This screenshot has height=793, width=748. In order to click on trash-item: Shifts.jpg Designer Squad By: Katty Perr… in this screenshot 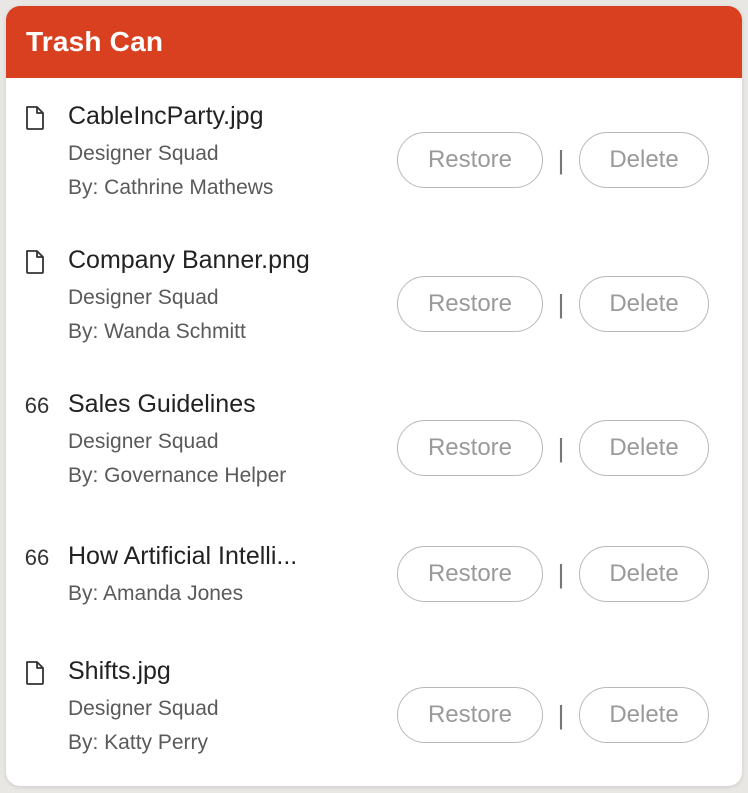, I will do `click(374, 713)`.